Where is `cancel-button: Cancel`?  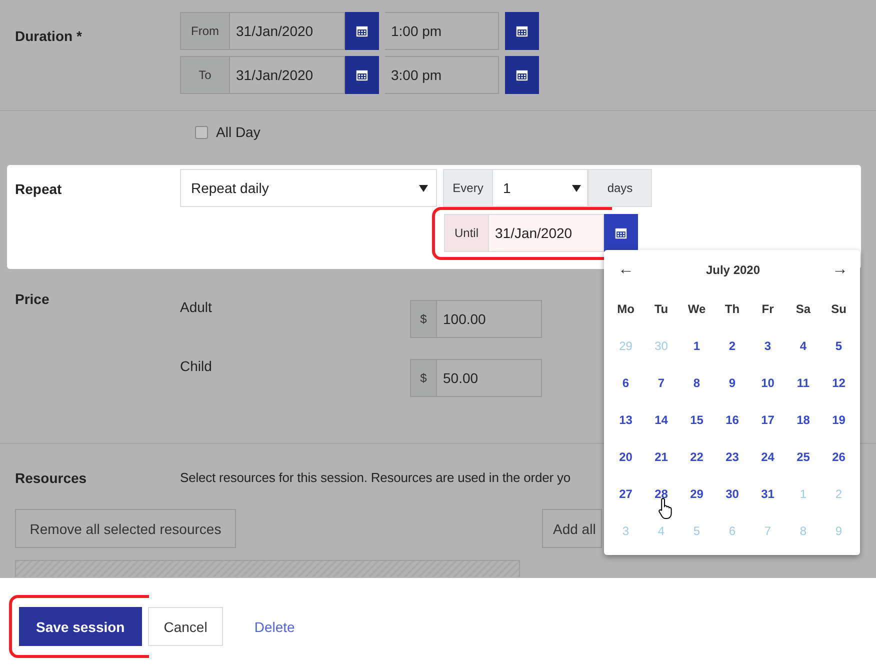 cancel-button: Cancel is located at coordinates (186, 626).